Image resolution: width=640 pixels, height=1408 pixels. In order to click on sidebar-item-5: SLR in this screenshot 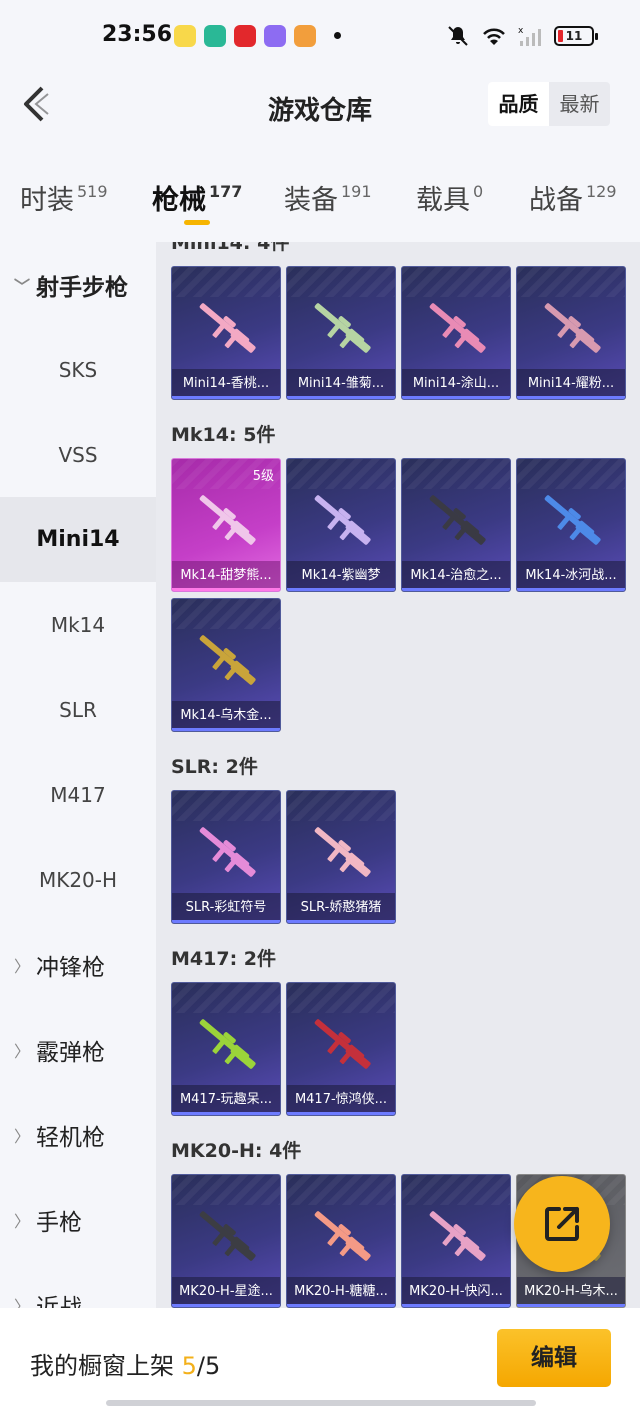, I will do `click(78, 709)`.